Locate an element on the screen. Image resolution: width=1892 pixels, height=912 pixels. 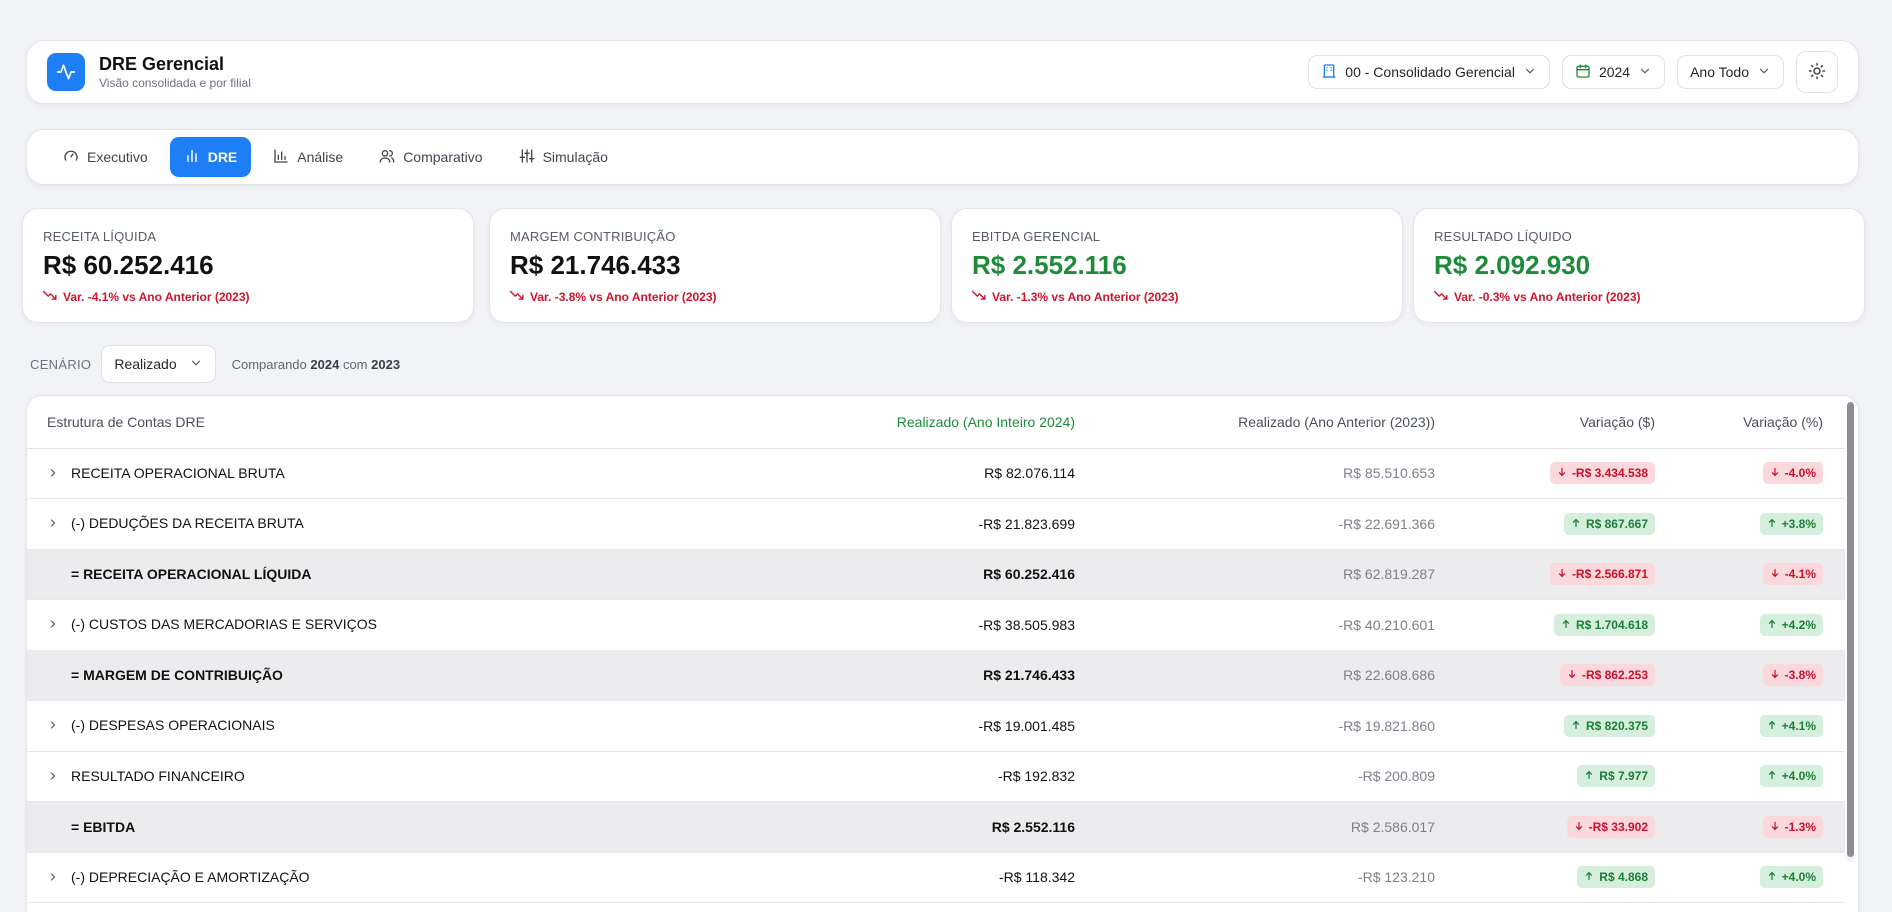
previous-value-cell: -R$ 200.809 is located at coordinates (1277, 776).